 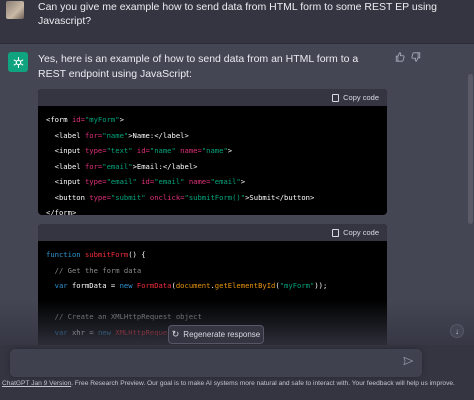 What do you see at coordinates (321, 285) in the screenshot?
I see `code-token: ));` at bounding box center [321, 285].